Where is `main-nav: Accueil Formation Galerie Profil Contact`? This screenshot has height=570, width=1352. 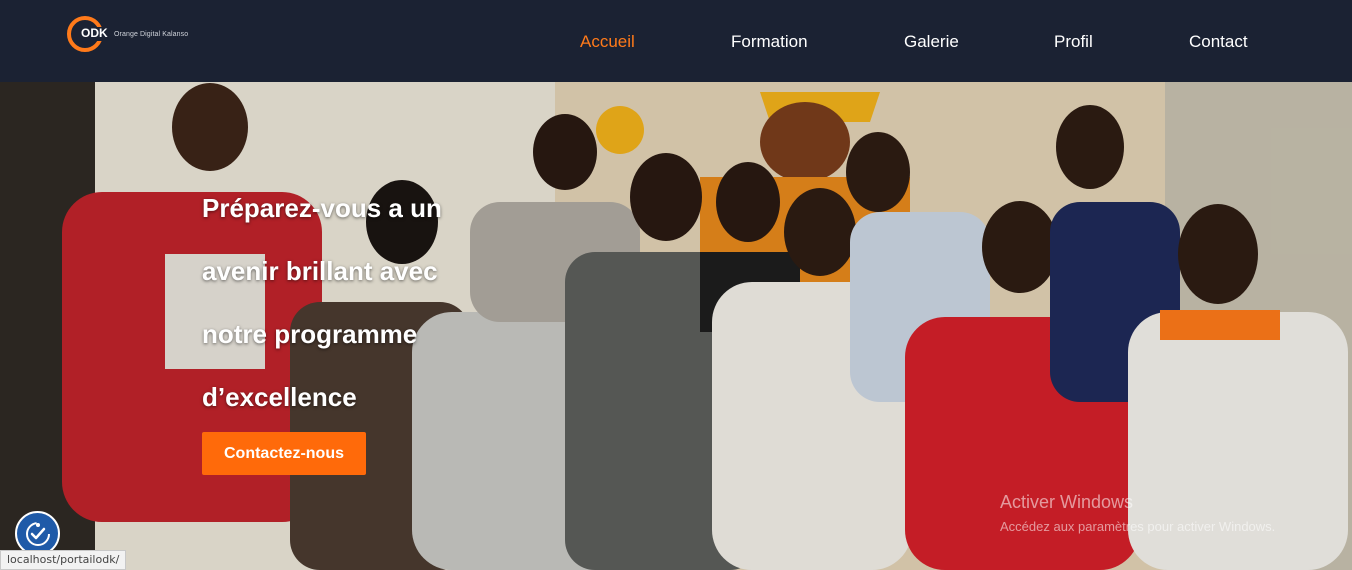 main-nav: Accueil Formation Galerie Profil Contact is located at coordinates (676, 41).